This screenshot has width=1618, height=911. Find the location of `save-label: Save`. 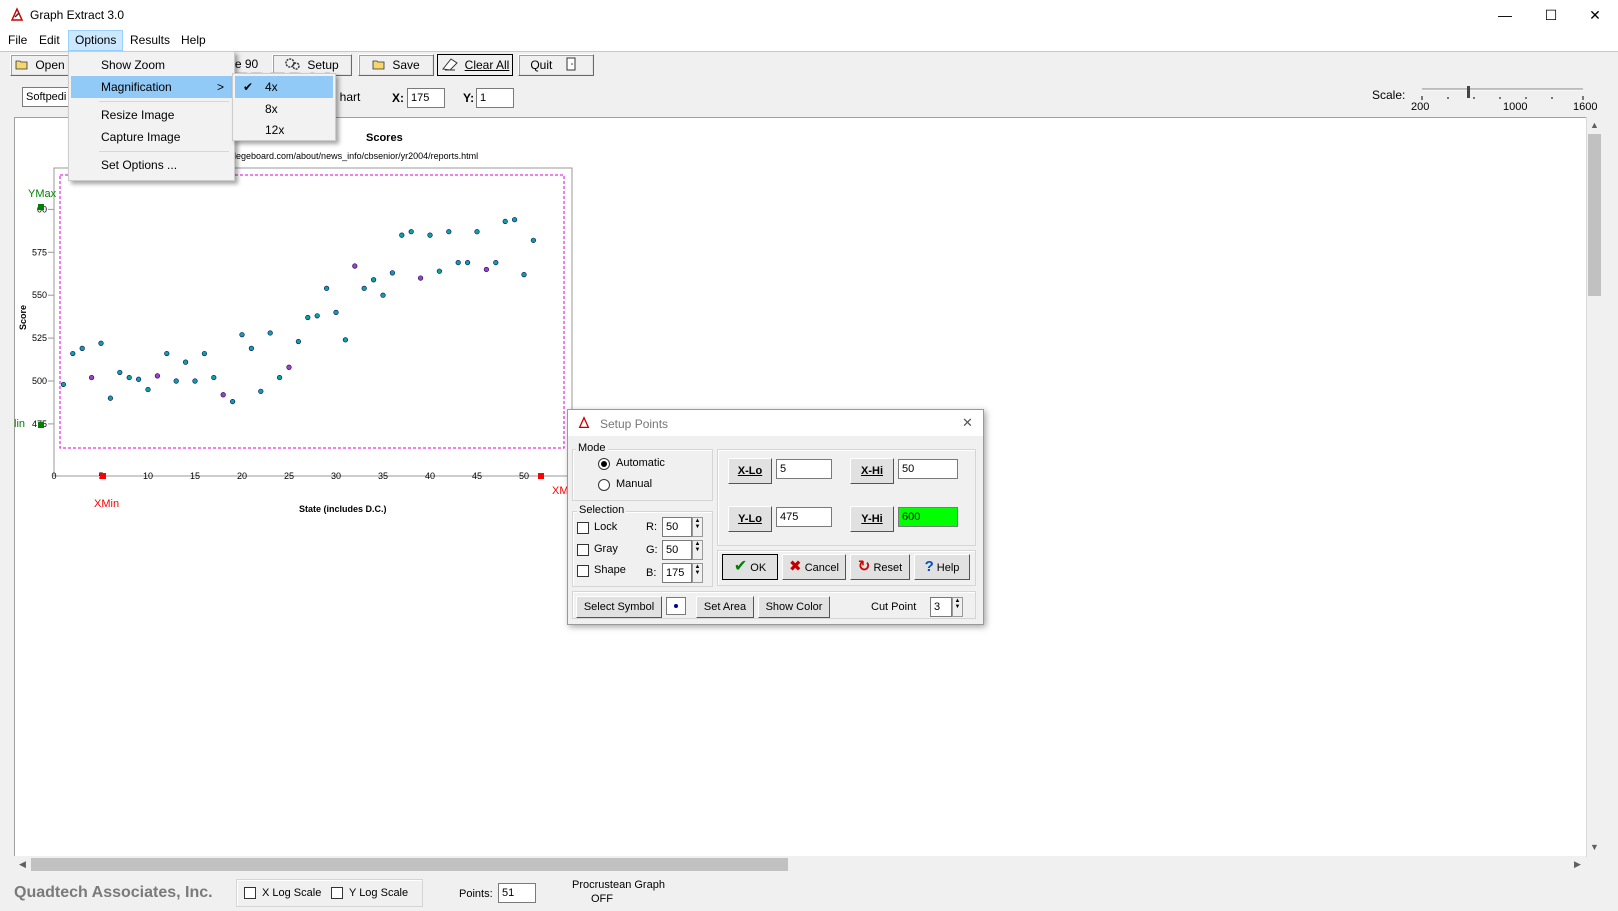

save-label: Save is located at coordinates (406, 65).